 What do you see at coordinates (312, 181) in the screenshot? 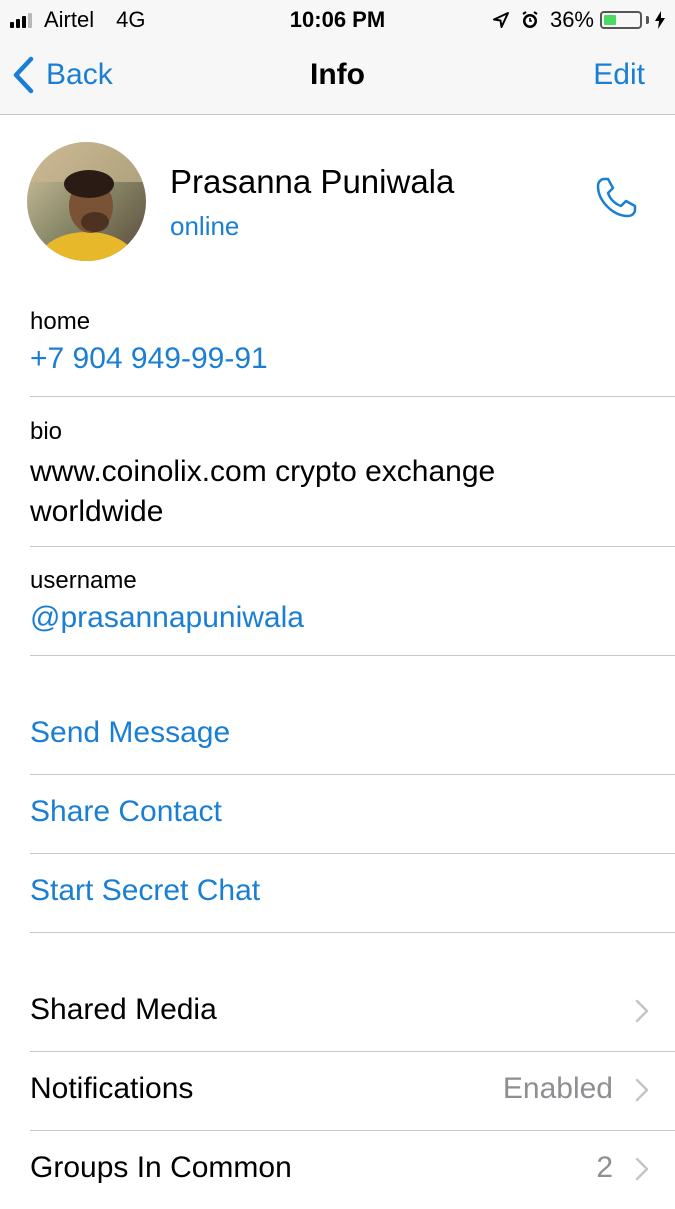
I see `contact-name: Prasanna Puniwala` at bounding box center [312, 181].